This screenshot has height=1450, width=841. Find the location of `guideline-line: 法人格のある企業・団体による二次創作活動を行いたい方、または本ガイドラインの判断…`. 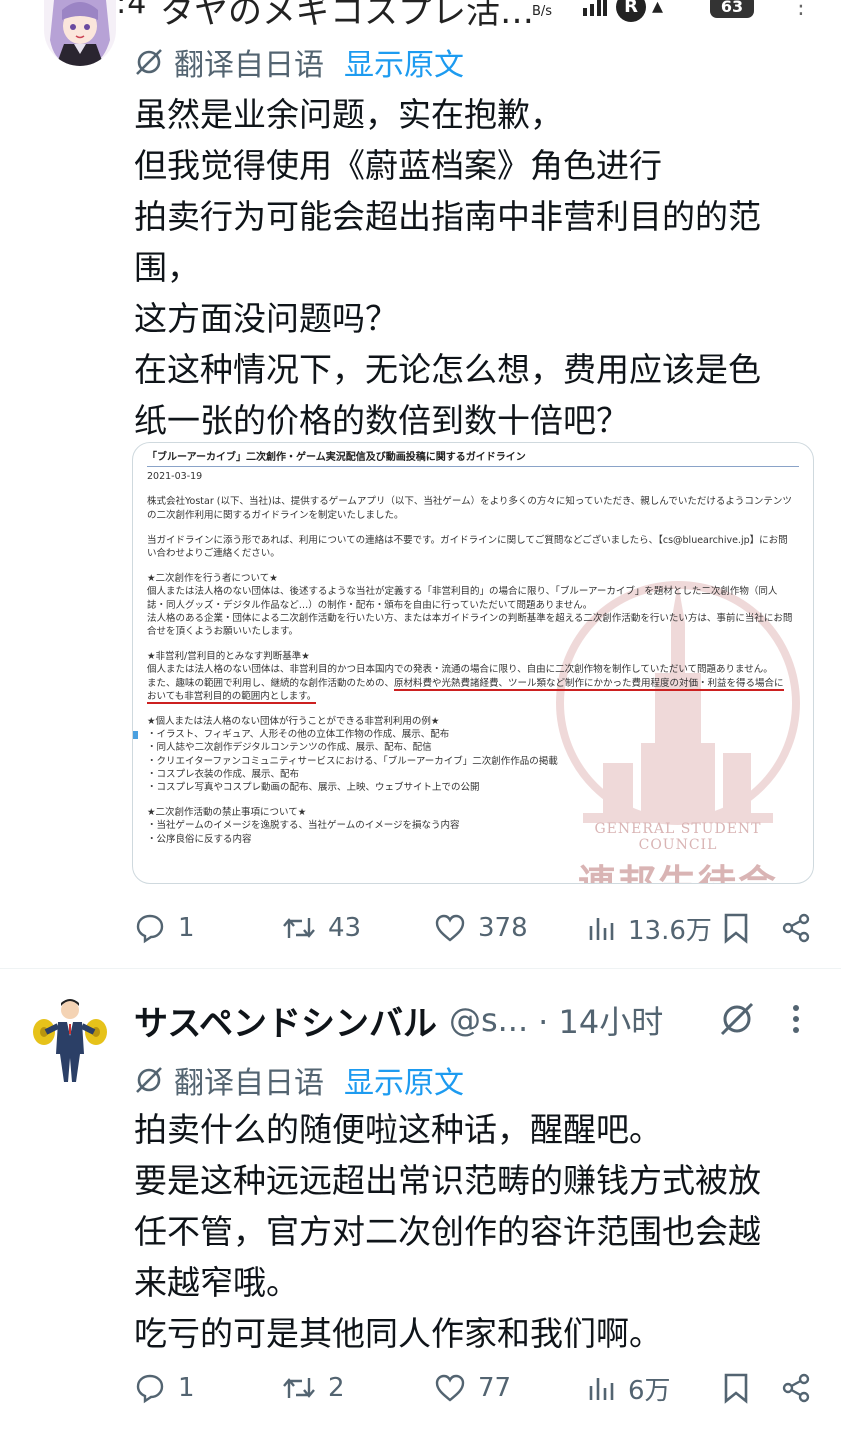

guideline-line: 法人格のある企業・団体による二次創作活動を行いたい方、または本ガイドラインの判断… is located at coordinates (470, 618).